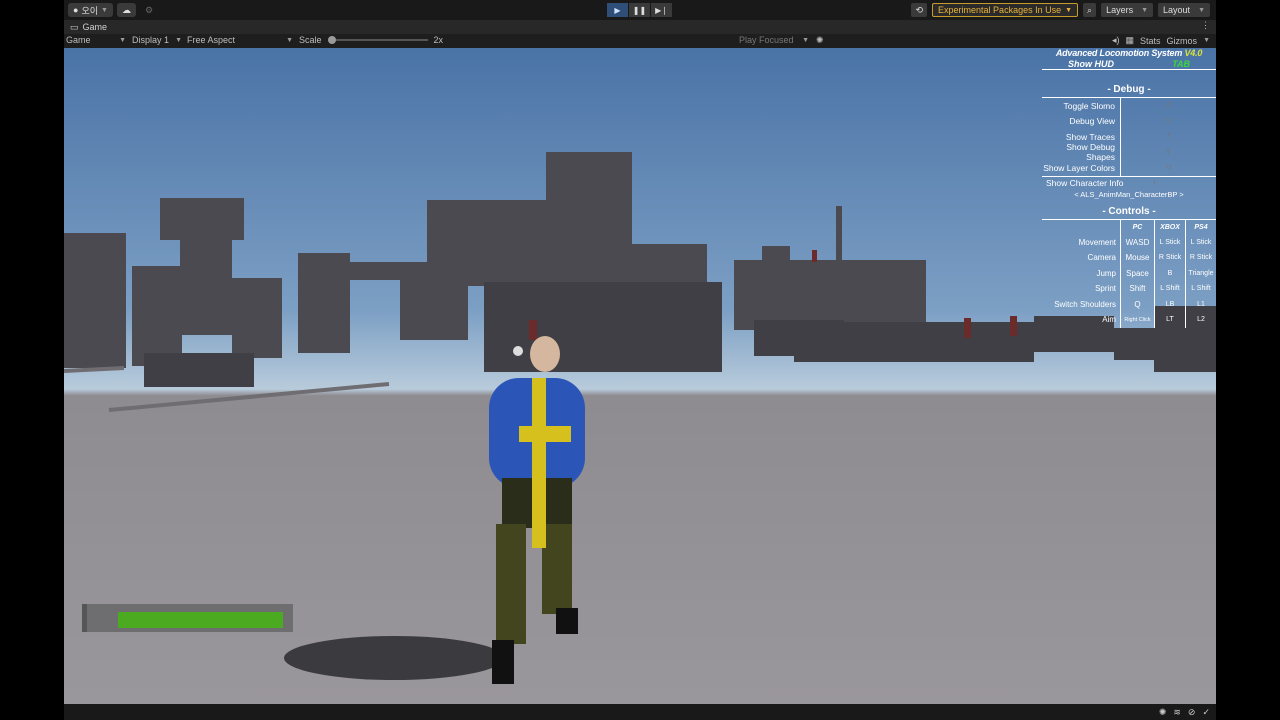 The width and height of the screenshot is (1280, 720). What do you see at coordinates (76, 10) in the screenshot?
I see `account-icon: ●` at bounding box center [76, 10].